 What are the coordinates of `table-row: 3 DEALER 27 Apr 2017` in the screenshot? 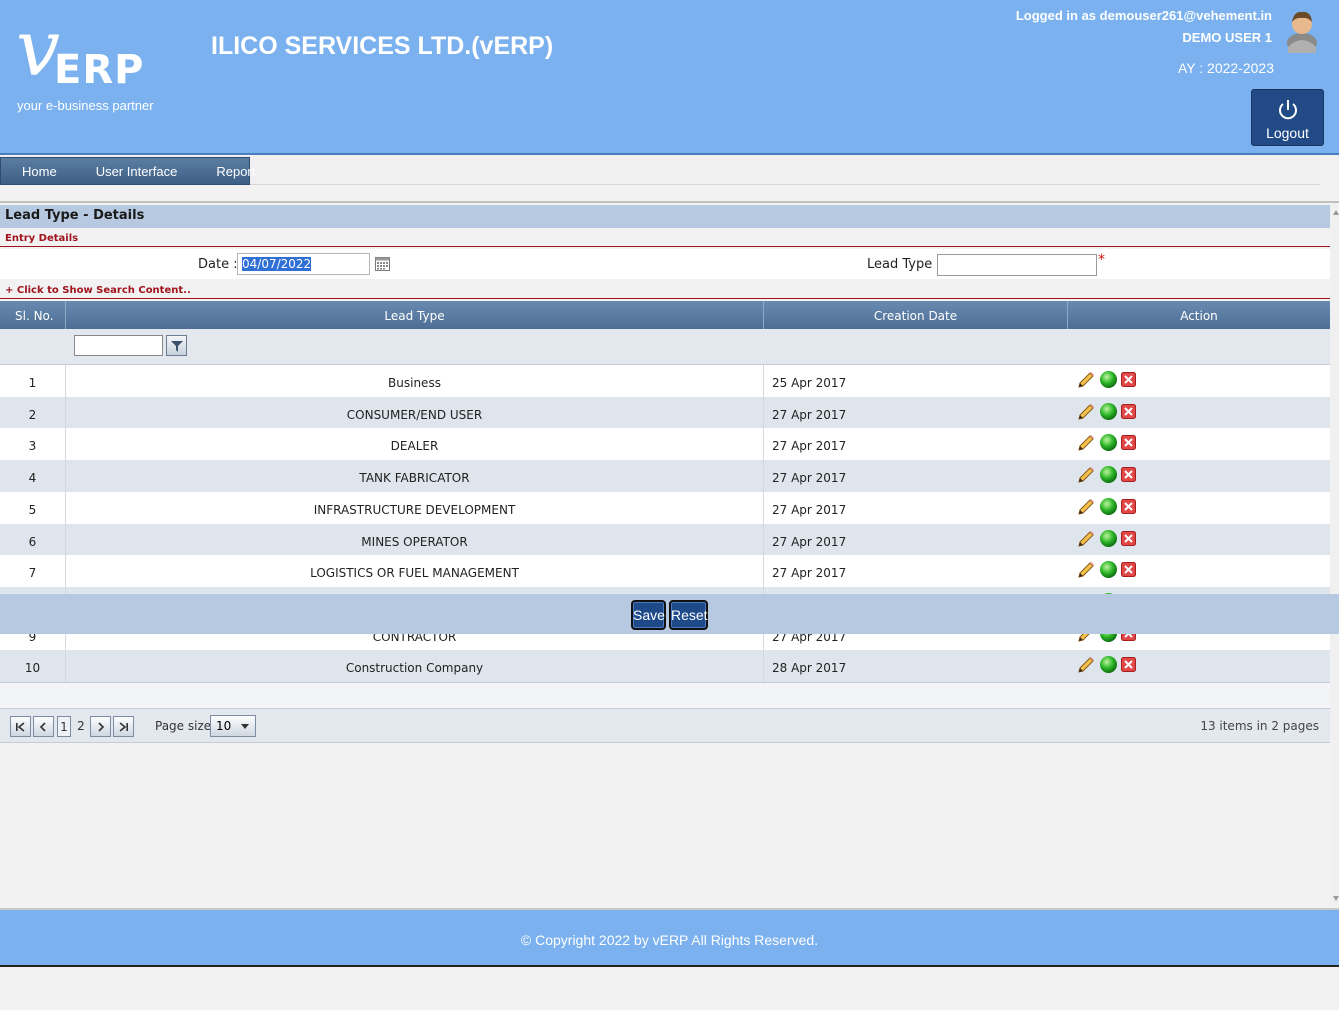 It's located at (665, 444).